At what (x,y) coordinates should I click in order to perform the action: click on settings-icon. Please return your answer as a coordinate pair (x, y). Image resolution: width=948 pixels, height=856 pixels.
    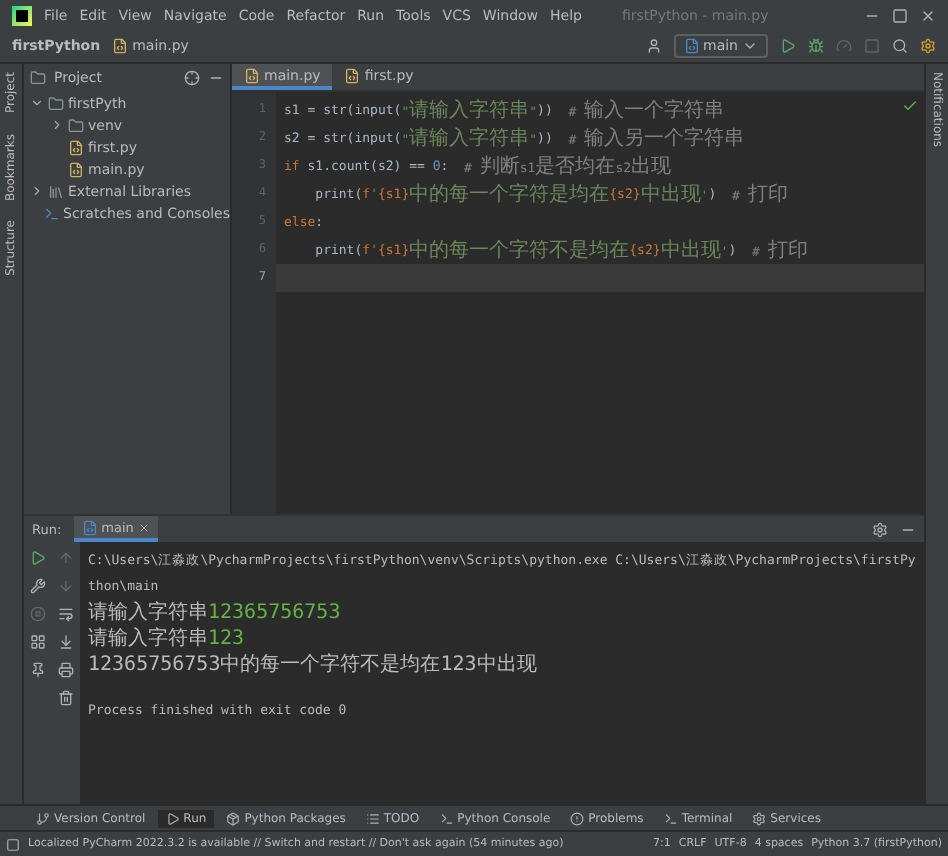
    Looking at the image, I should click on (880, 529).